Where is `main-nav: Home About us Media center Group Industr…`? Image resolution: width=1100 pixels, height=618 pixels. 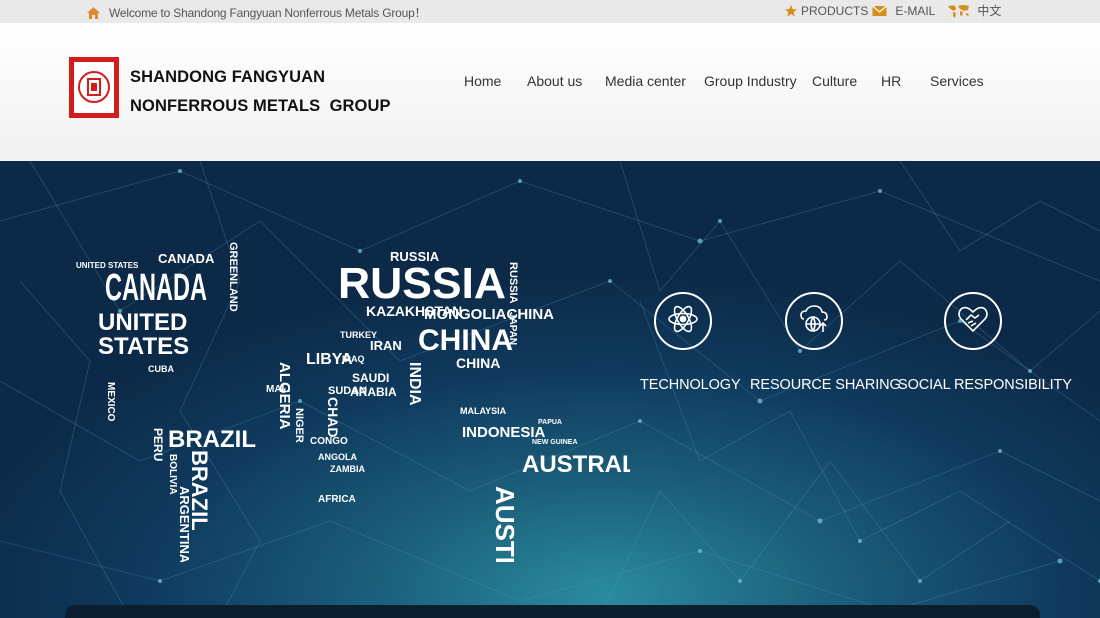 main-nav: Home About us Media center Group Industr… is located at coordinates (550, 83).